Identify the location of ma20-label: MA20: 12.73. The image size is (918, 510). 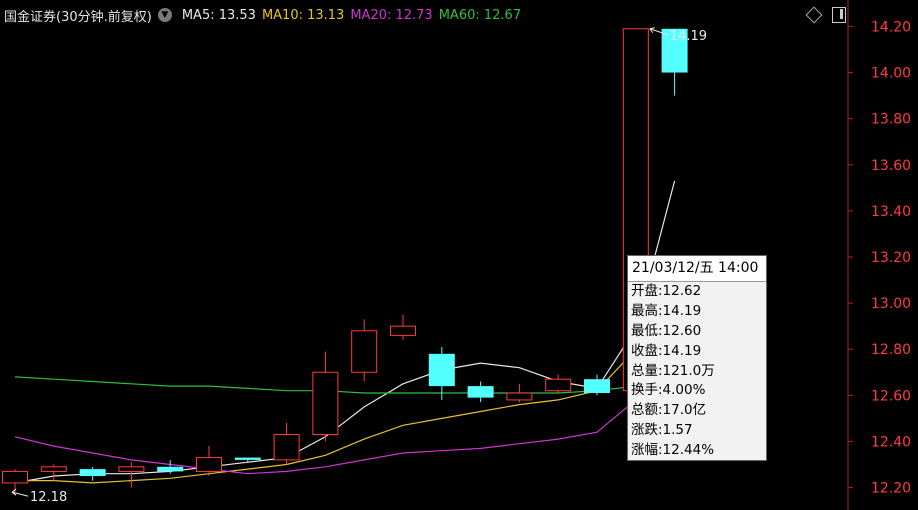
(391, 15).